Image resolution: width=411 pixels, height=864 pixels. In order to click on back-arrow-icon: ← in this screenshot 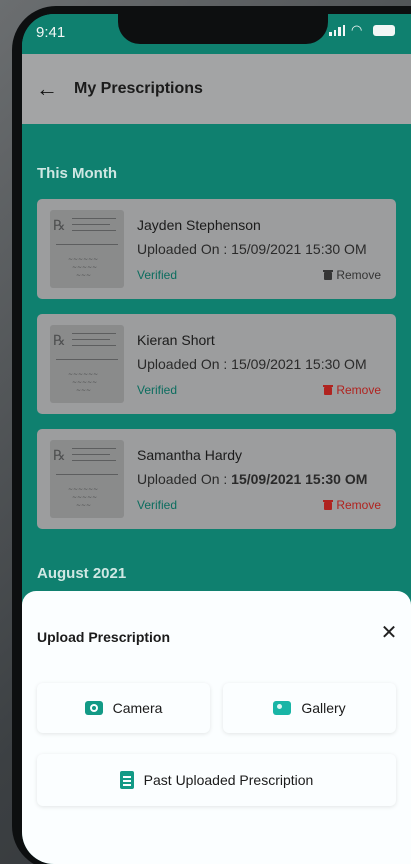, I will do `click(48, 89)`.